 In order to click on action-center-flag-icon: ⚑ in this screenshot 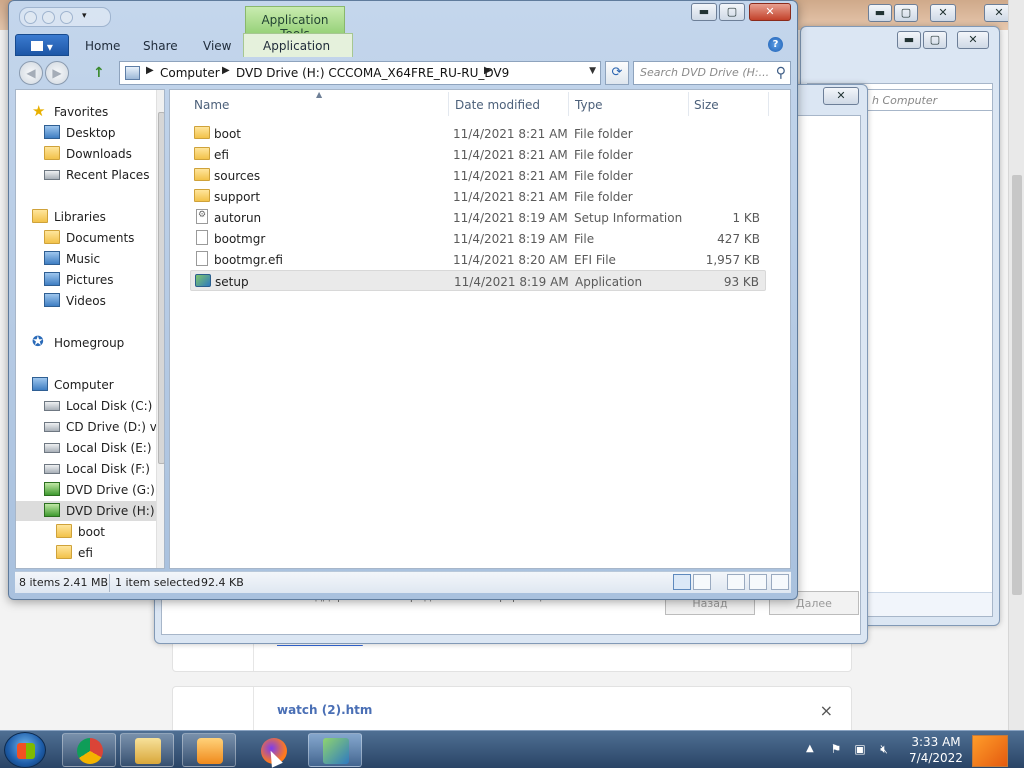, I will do `click(836, 750)`.